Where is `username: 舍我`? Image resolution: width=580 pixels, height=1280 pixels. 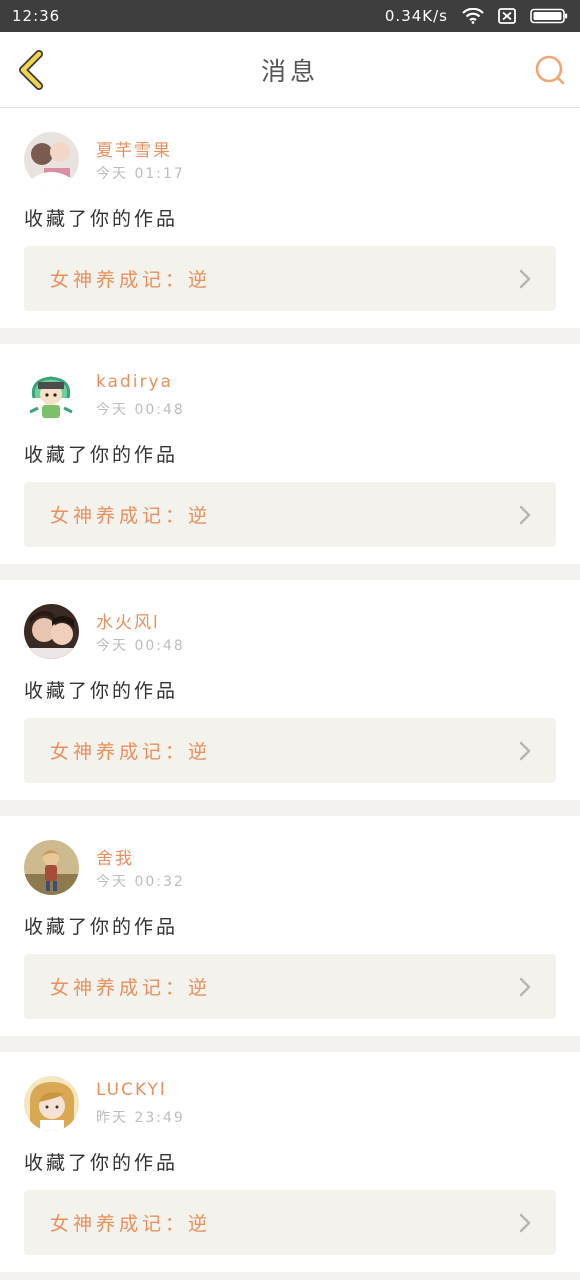 username: 舍我 is located at coordinates (115, 856).